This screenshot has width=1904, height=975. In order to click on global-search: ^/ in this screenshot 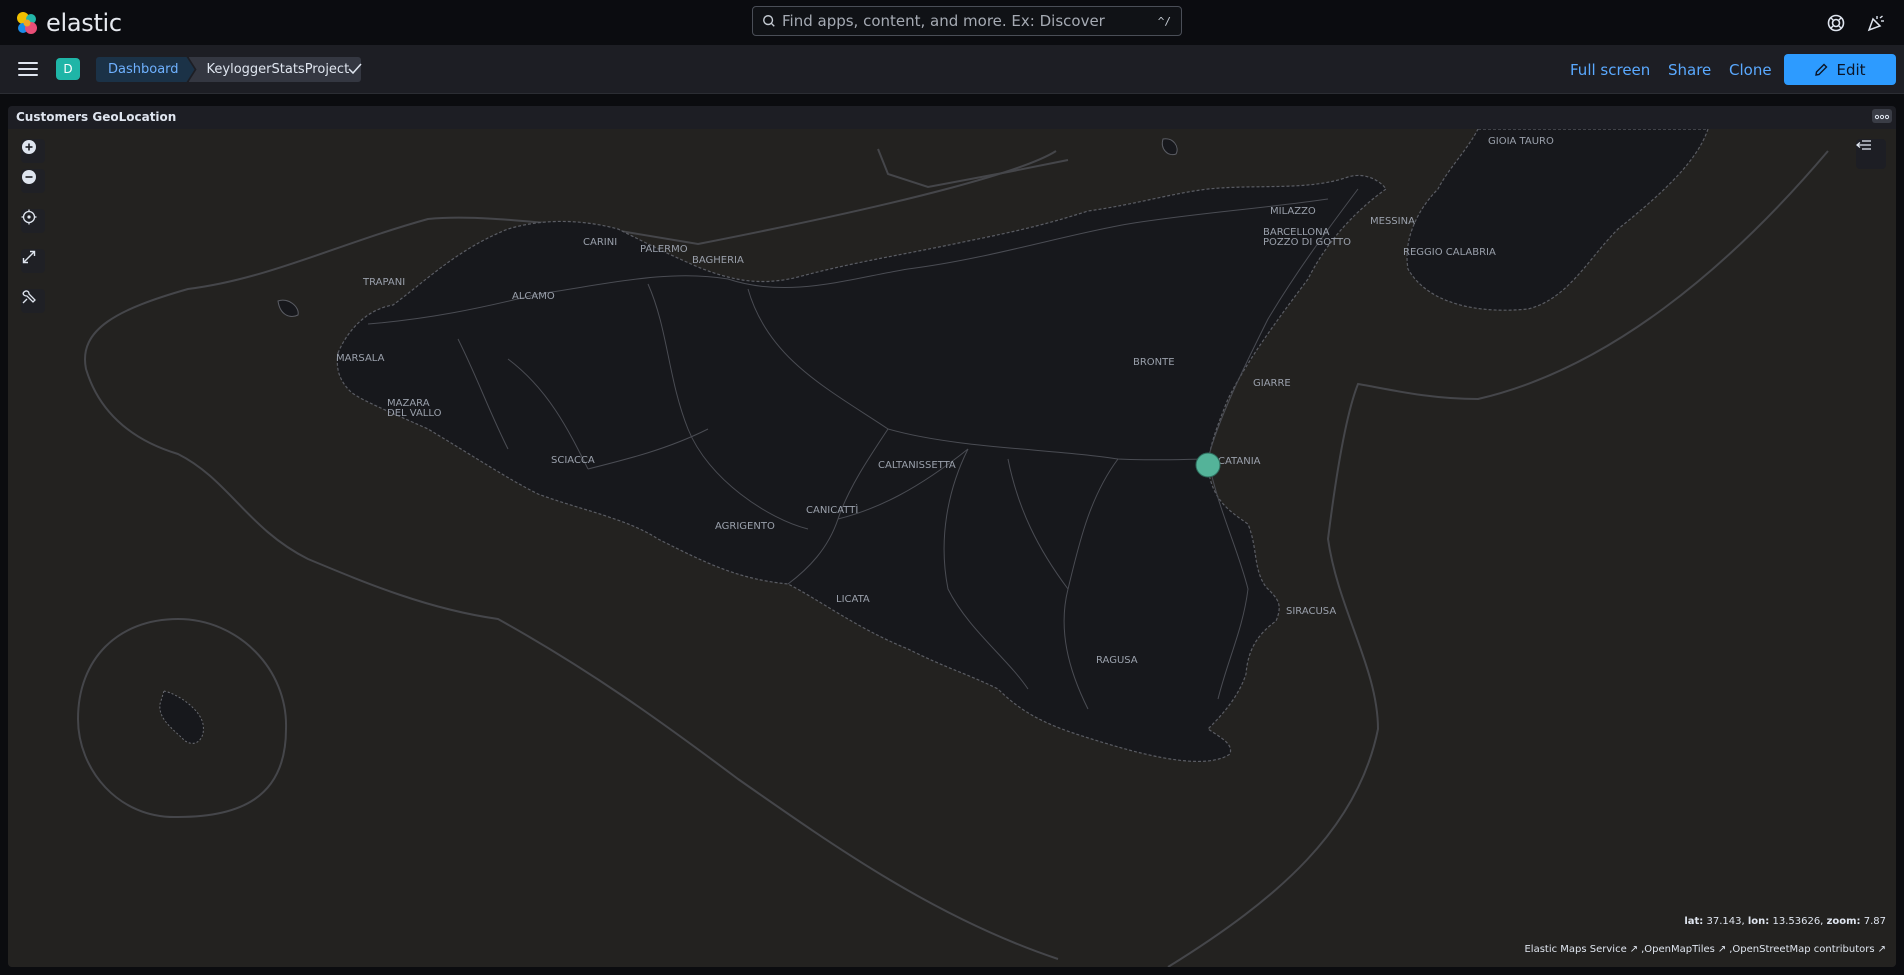, I will do `click(967, 21)`.